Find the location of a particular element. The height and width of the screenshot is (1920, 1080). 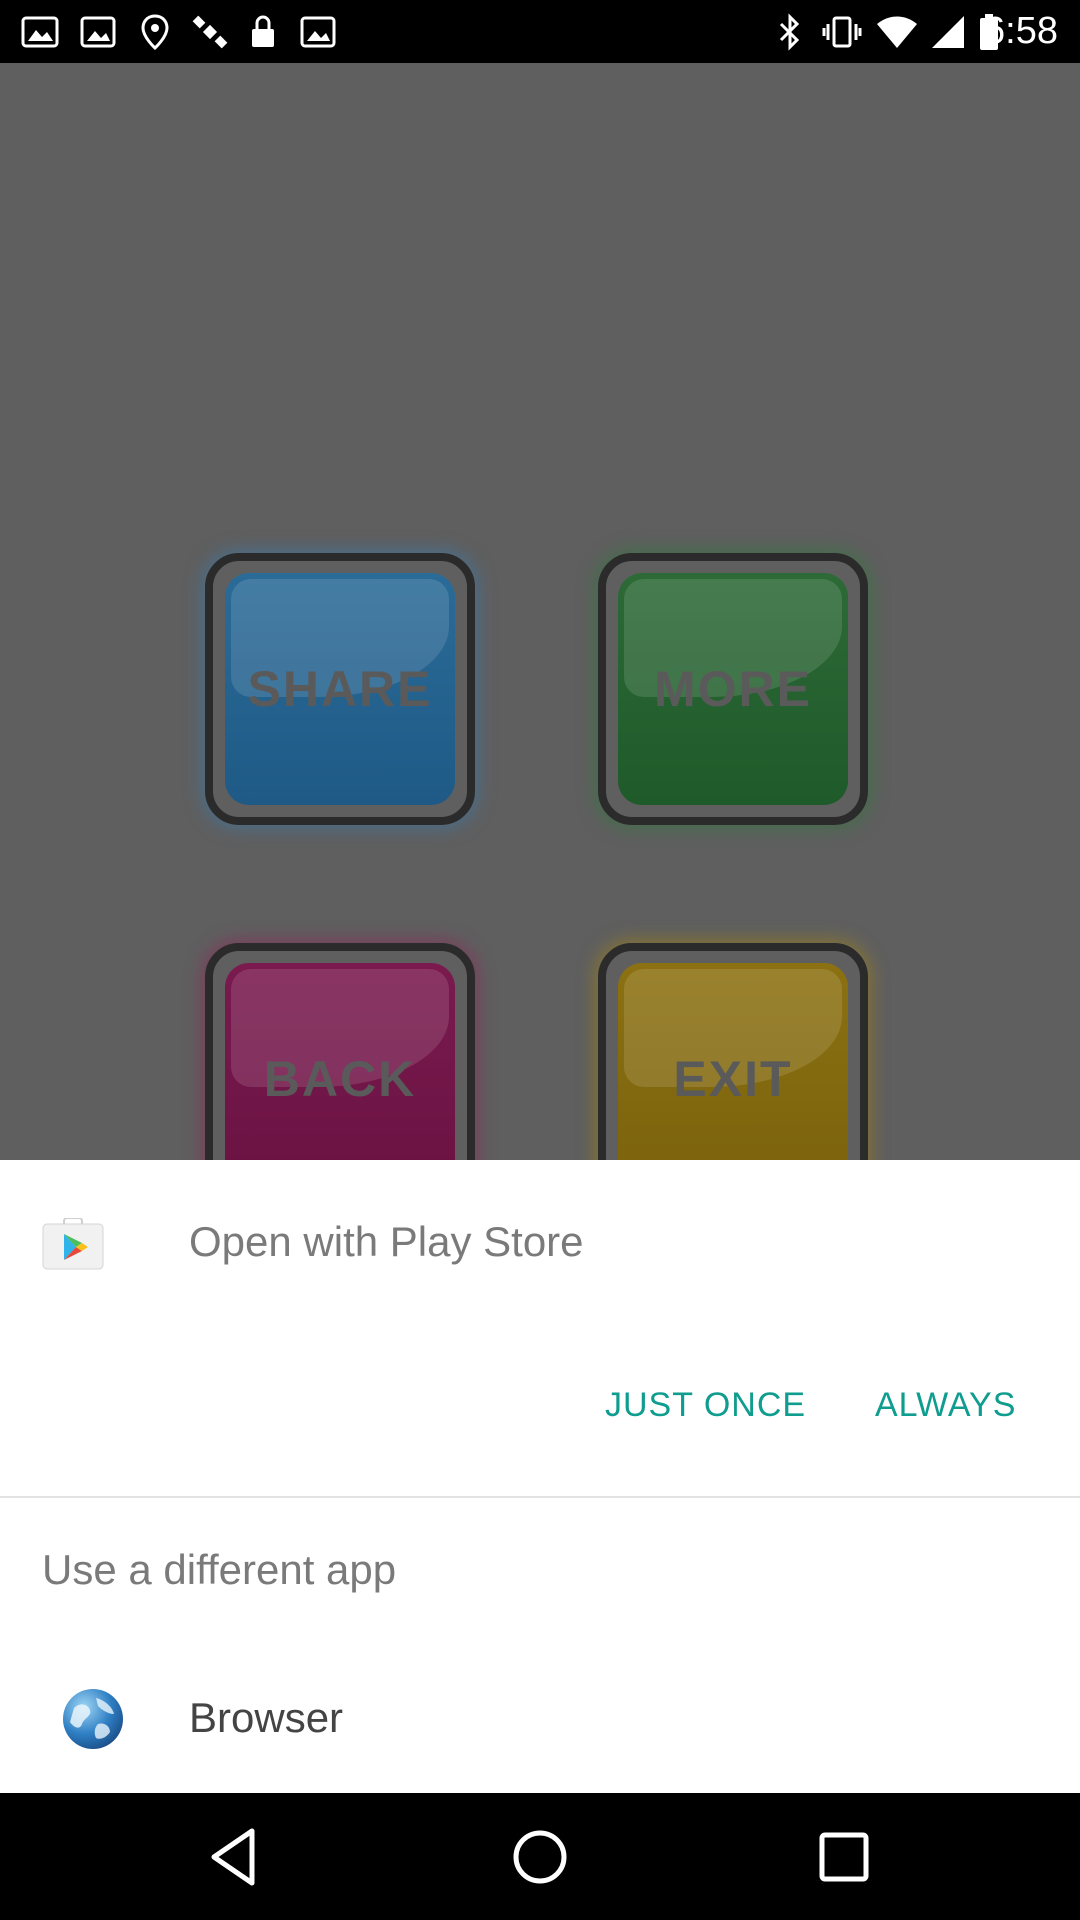

satellite-icon is located at coordinates (210, 32).